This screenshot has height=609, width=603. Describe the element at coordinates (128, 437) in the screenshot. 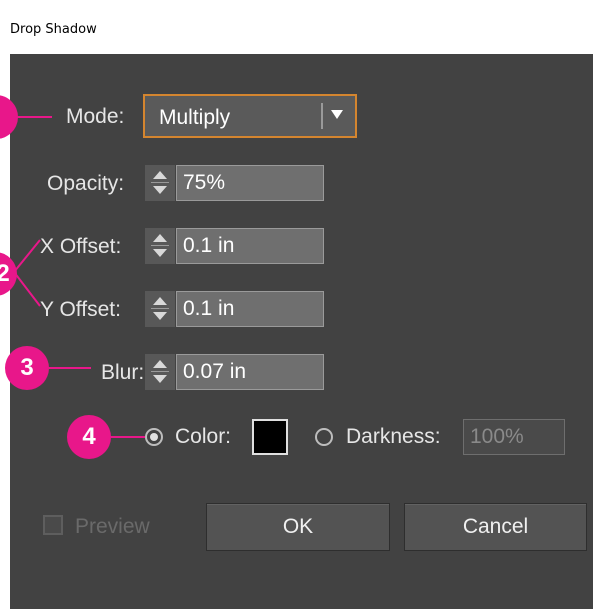

I see `callout-leader-color` at that location.